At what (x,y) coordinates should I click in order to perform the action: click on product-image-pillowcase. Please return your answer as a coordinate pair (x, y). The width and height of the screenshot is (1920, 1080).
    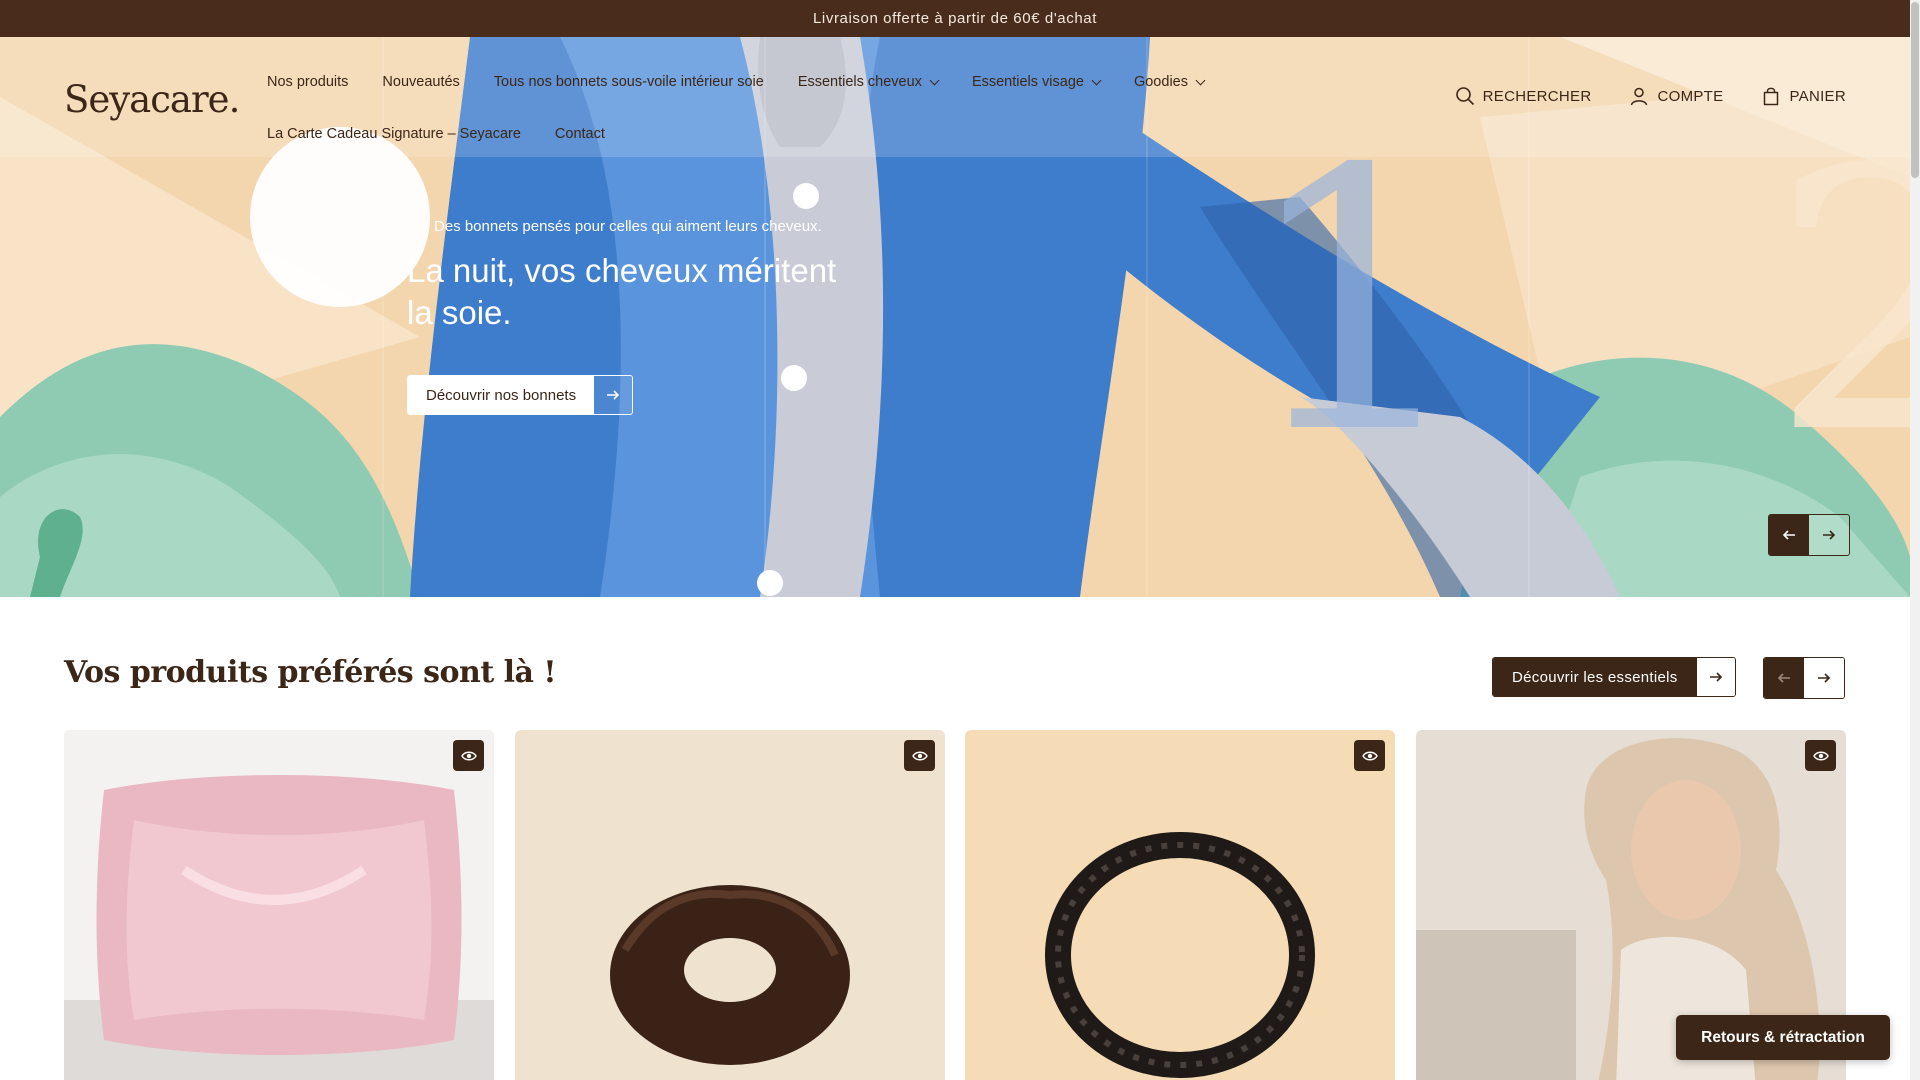
    Looking at the image, I should click on (279, 905).